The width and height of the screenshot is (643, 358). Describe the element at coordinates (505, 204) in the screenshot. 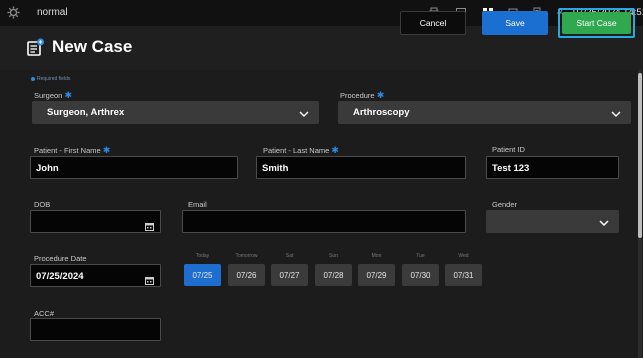

I see `gender-label: Gender` at that location.